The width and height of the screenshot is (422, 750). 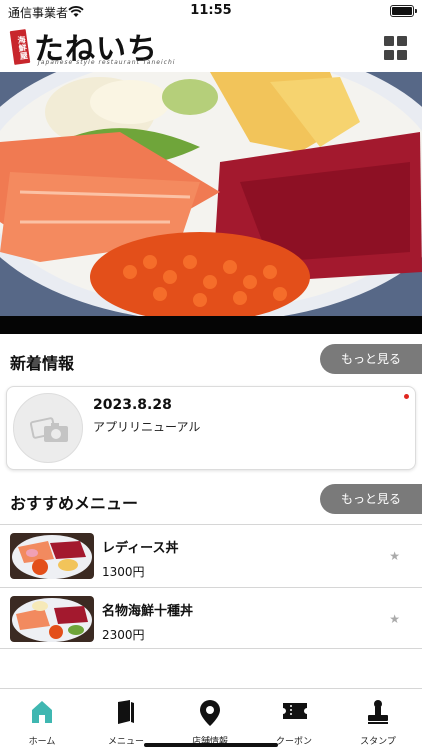 I want to click on status-bar: 通信事業者 11:55, so click(x=211, y=12).